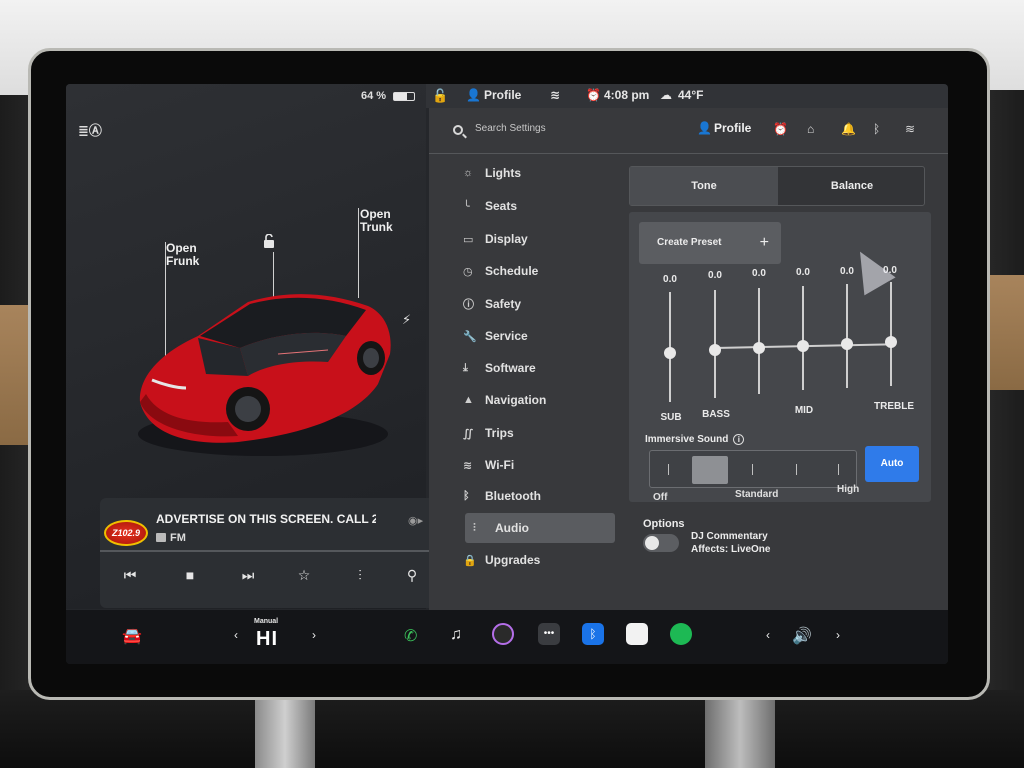 Image resolution: width=1024 pixels, height=768 pixels. I want to click on seat-icon: ╰, so click(466, 206).